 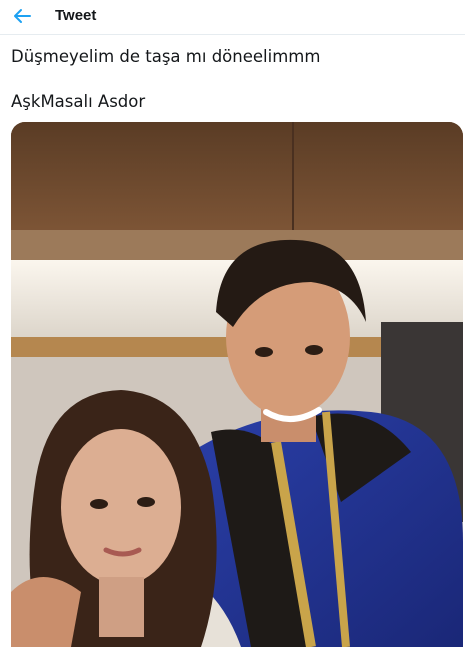 What do you see at coordinates (76, 15) in the screenshot?
I see `page-title: Tweet` at bounding box center [76, 15].